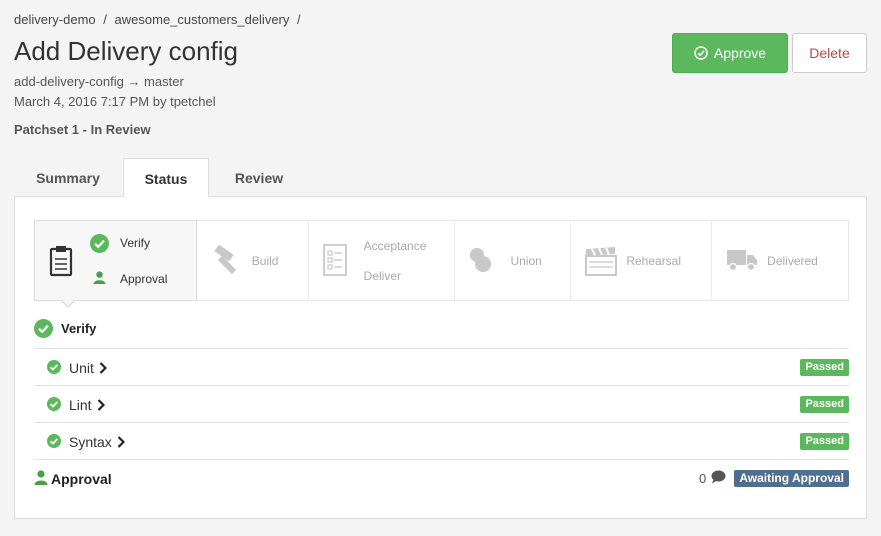 Image resolution: width=881 pixels, height=536 pixels. What do you see at coordinates (441, 403) in the screenshot?
I see `verify-row-lint: Lint Passed` at bounding box center [441, 403].